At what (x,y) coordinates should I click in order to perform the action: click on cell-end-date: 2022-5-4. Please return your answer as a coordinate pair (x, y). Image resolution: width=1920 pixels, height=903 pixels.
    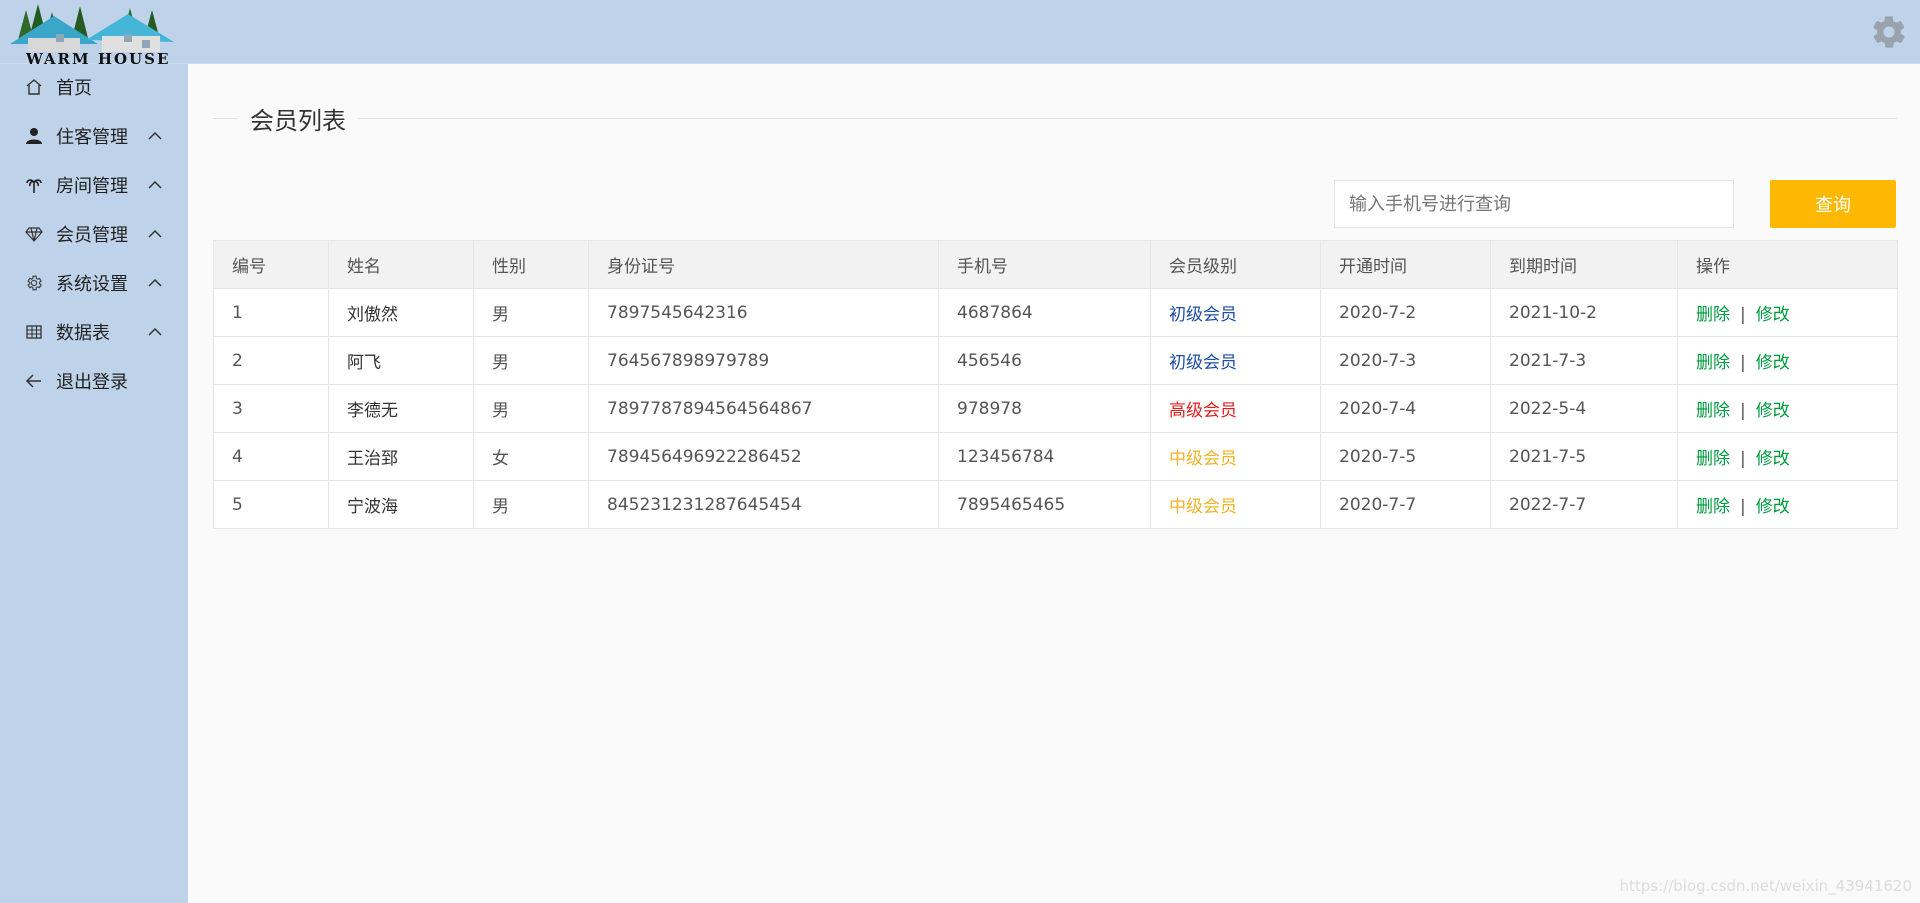
    Looking at the image, I should click on (1584, 408).